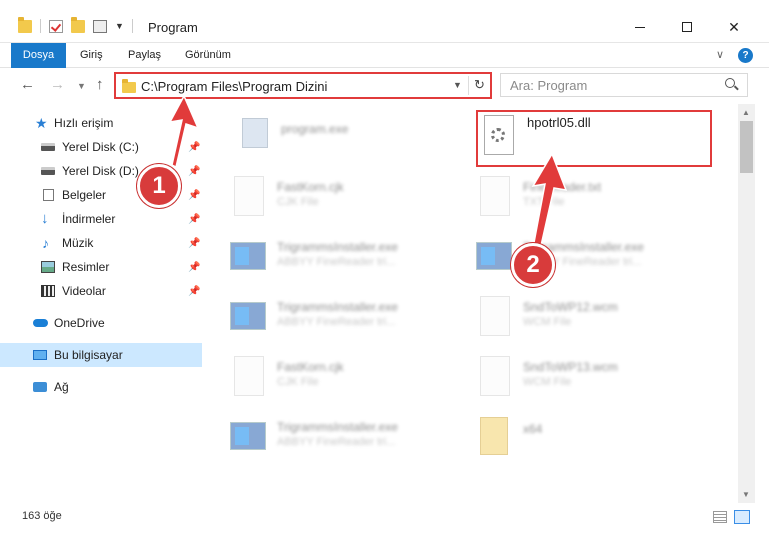 The height and width of the screenshot is (537, 769). I want to click on sidebar-item-pictures: Resimler 📌, so click(101, 267).